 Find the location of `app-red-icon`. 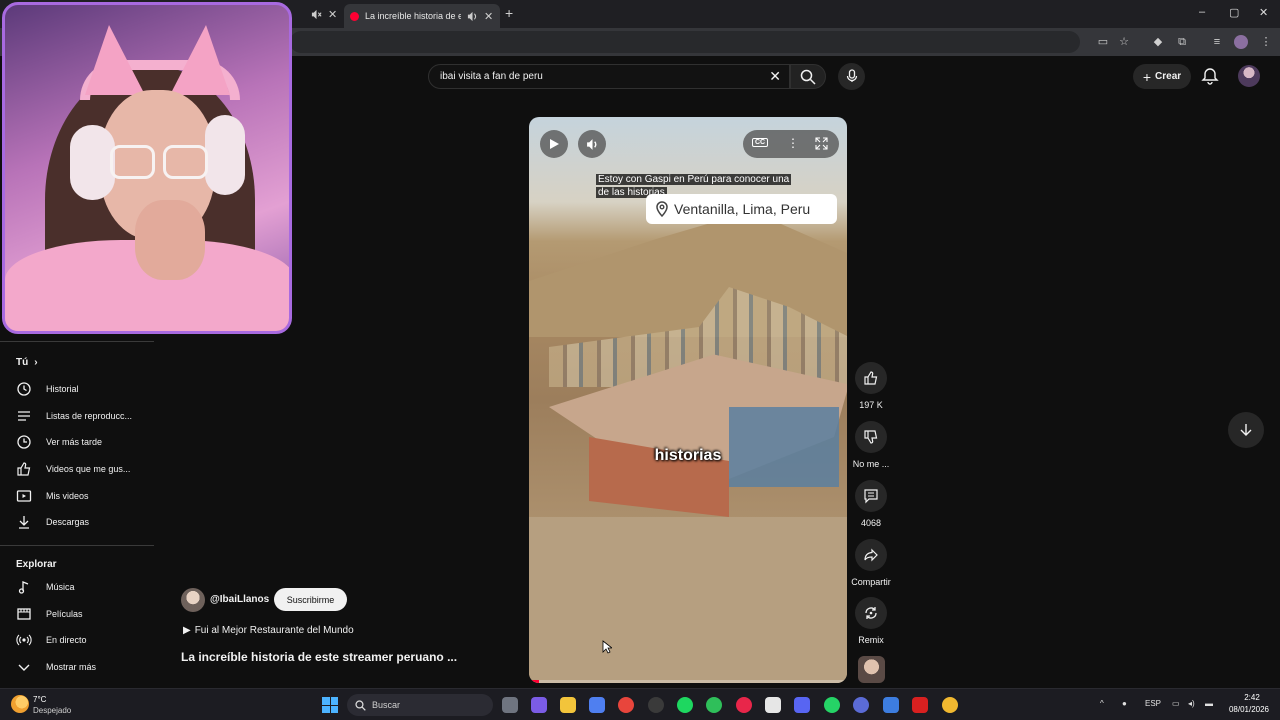

app-red-icon is located at coordinates (920, 705).